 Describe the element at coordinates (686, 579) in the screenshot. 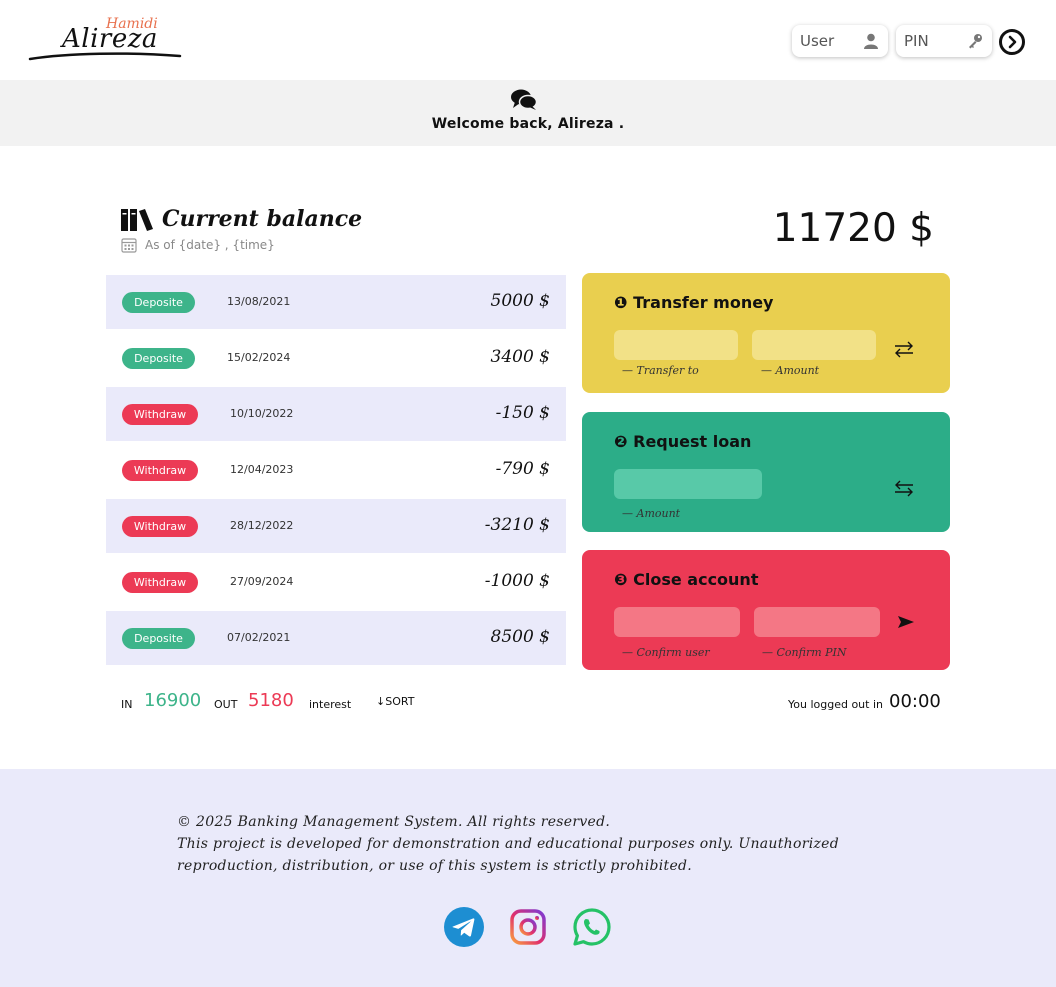

I see `close-title: ❸ Close account` at that location.